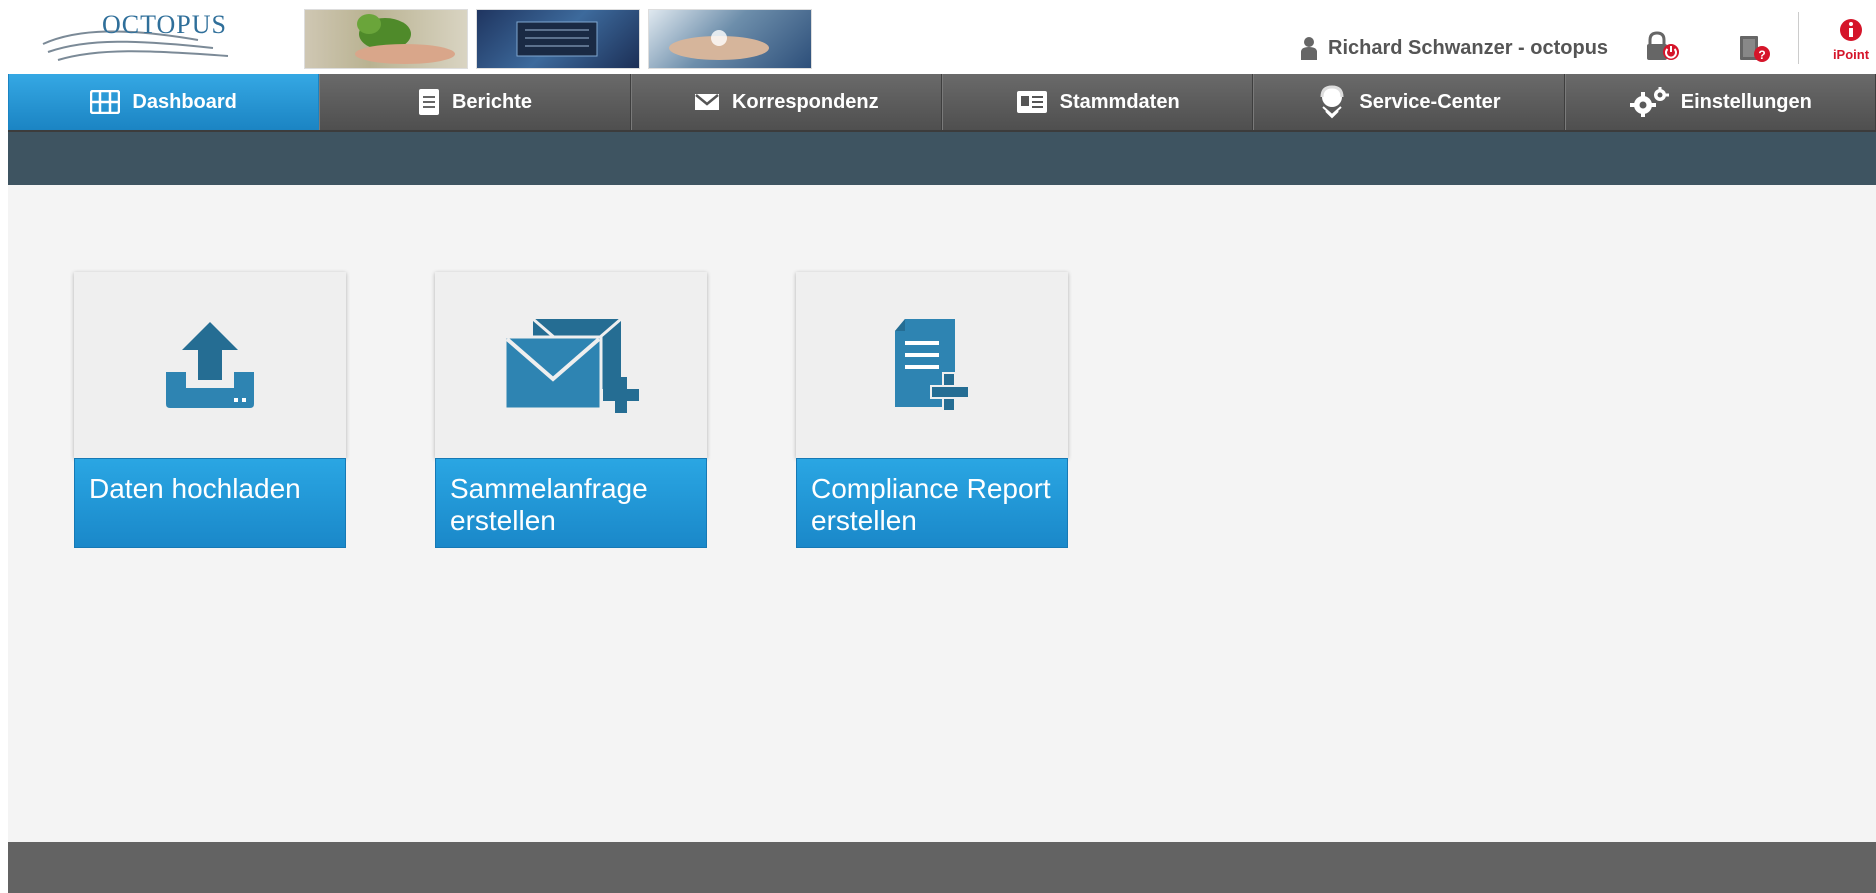 This screenshot has height=893, width=1876. I want to click on nav-label: Korrespondenz, so click(805, 101).